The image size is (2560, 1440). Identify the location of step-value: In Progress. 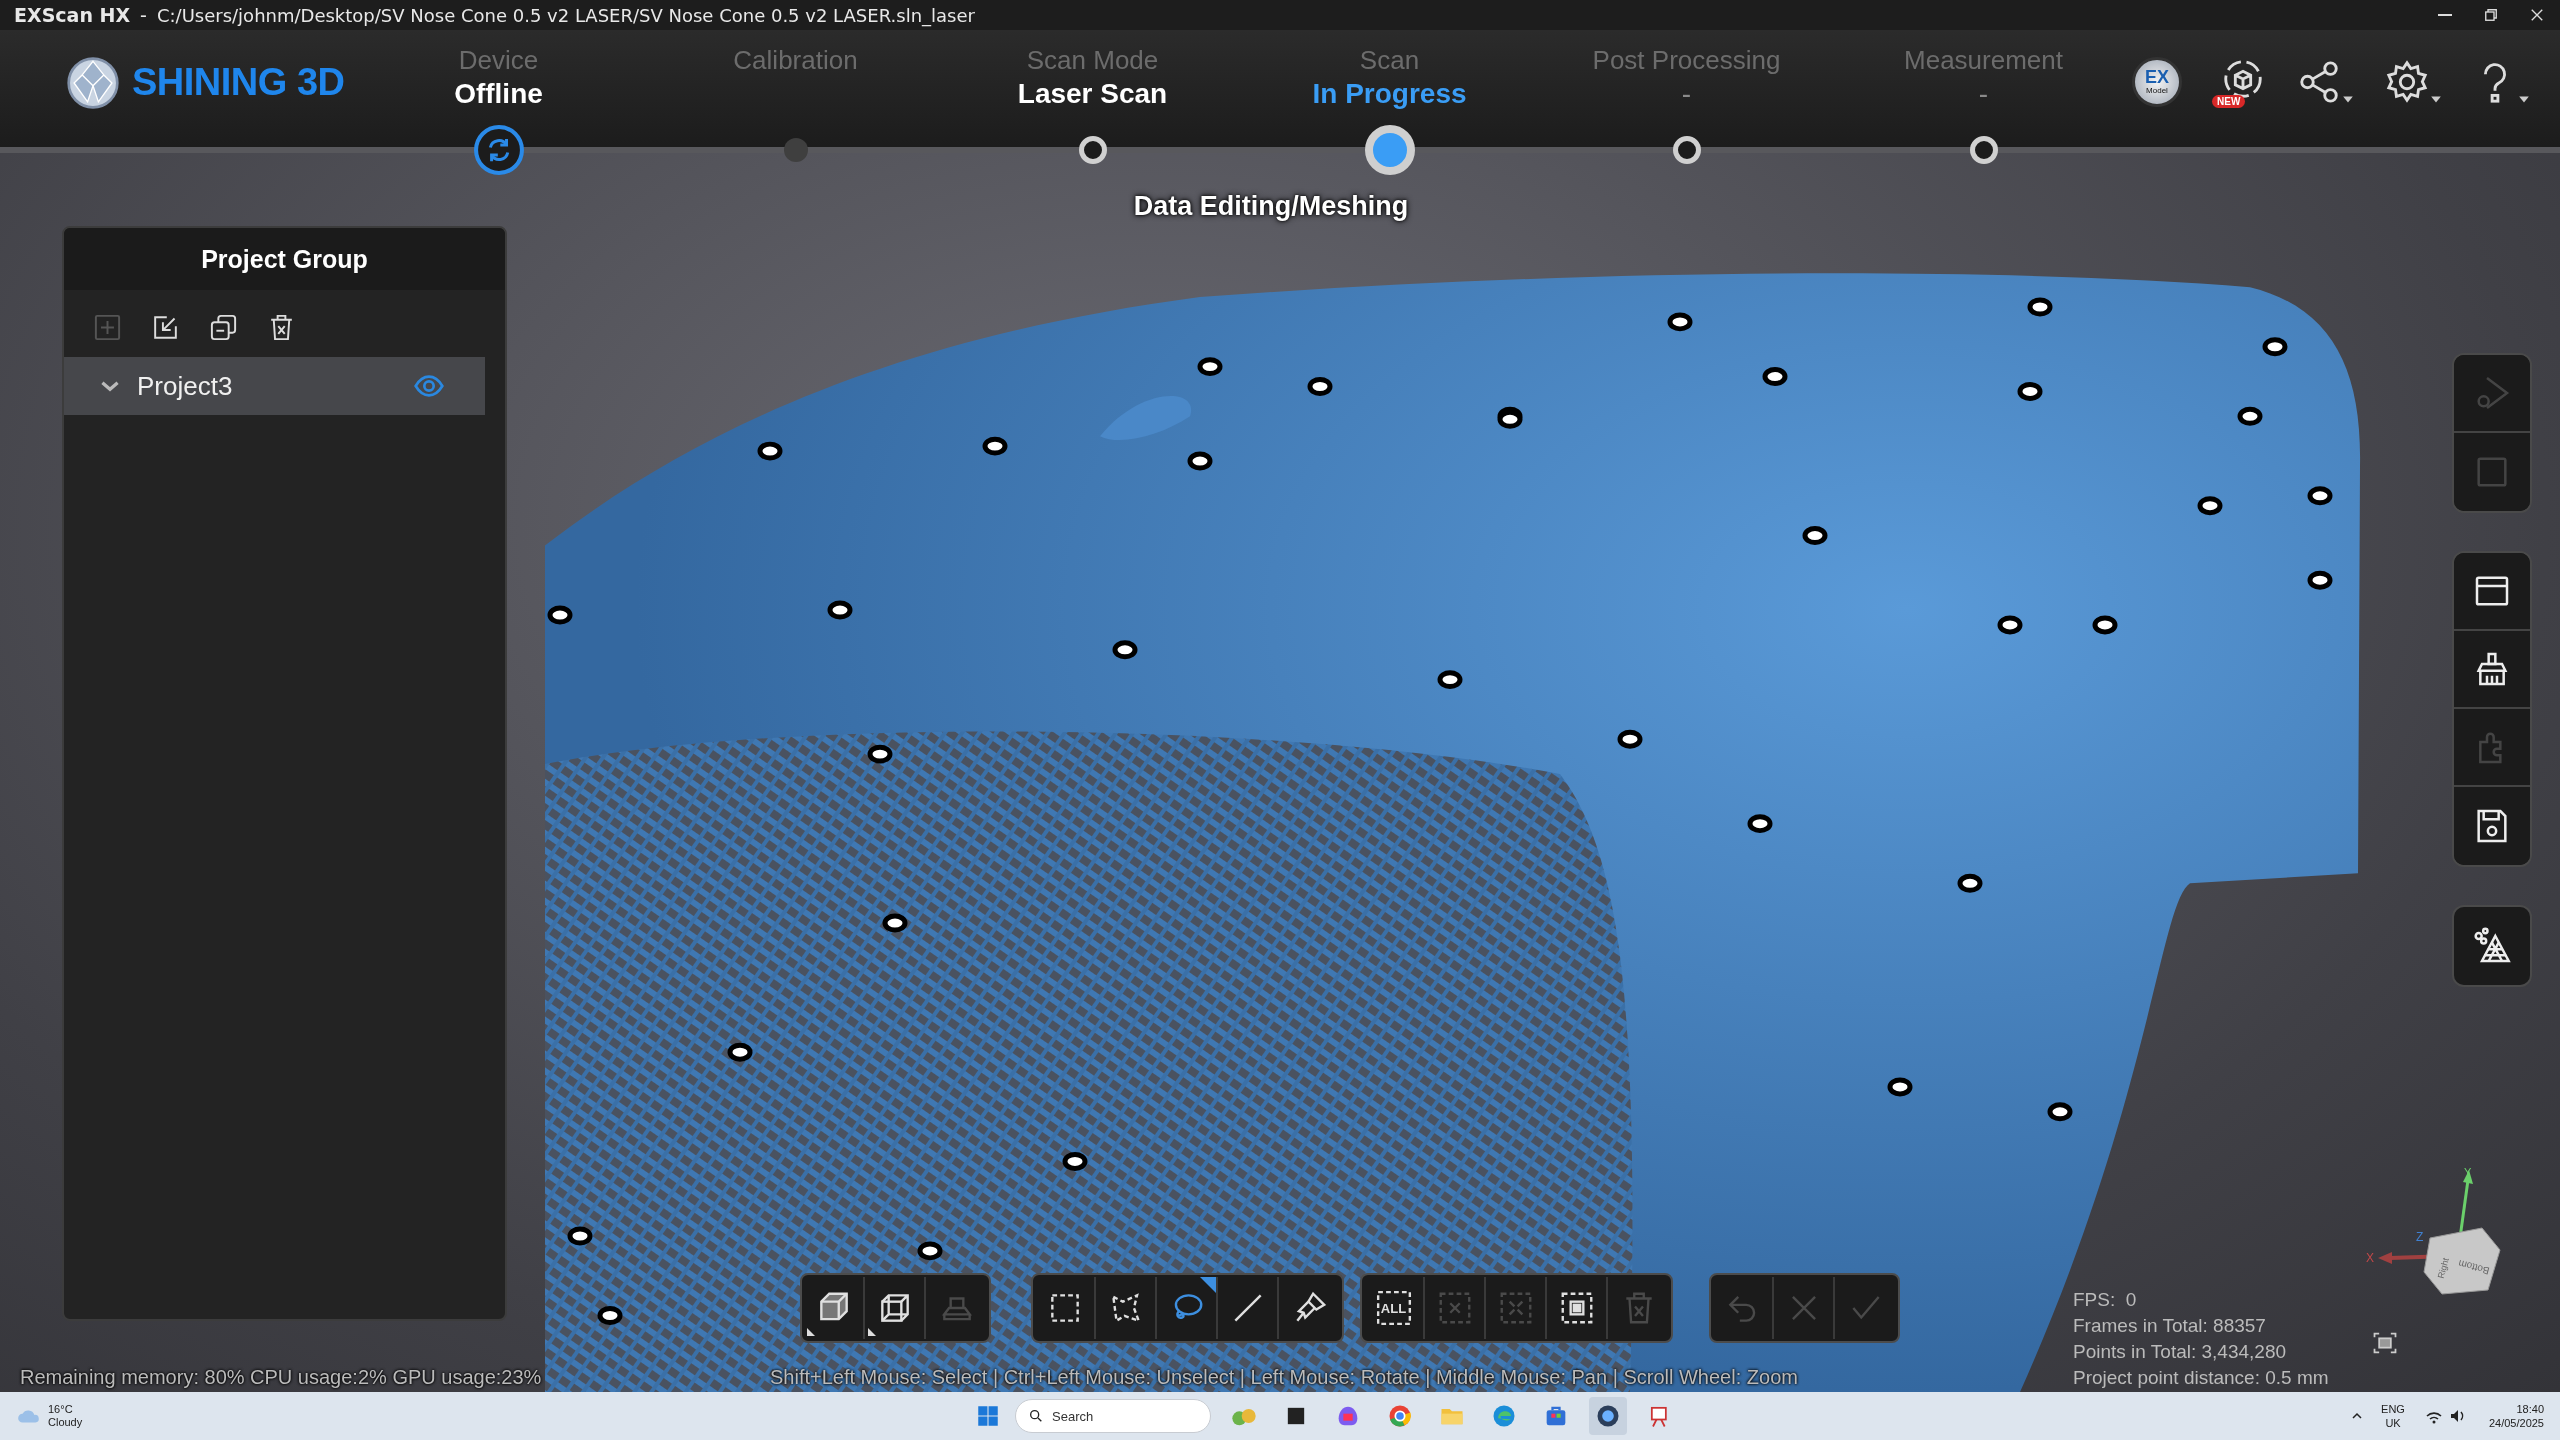
(1389, 94).